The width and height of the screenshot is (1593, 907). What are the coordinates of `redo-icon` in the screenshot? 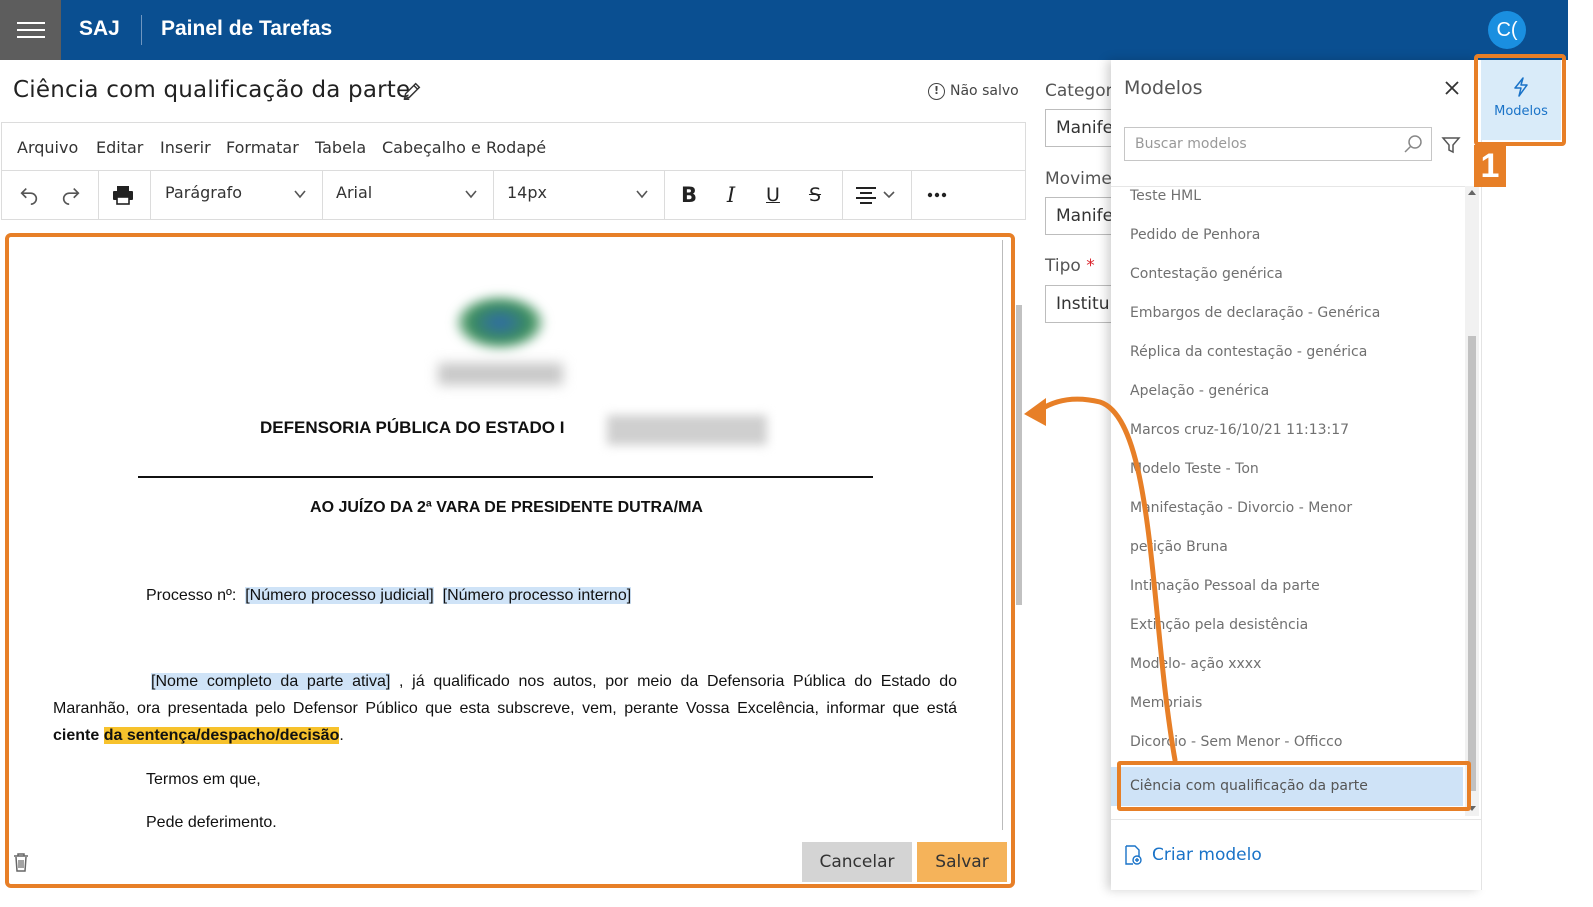 It's located at (71, 196).